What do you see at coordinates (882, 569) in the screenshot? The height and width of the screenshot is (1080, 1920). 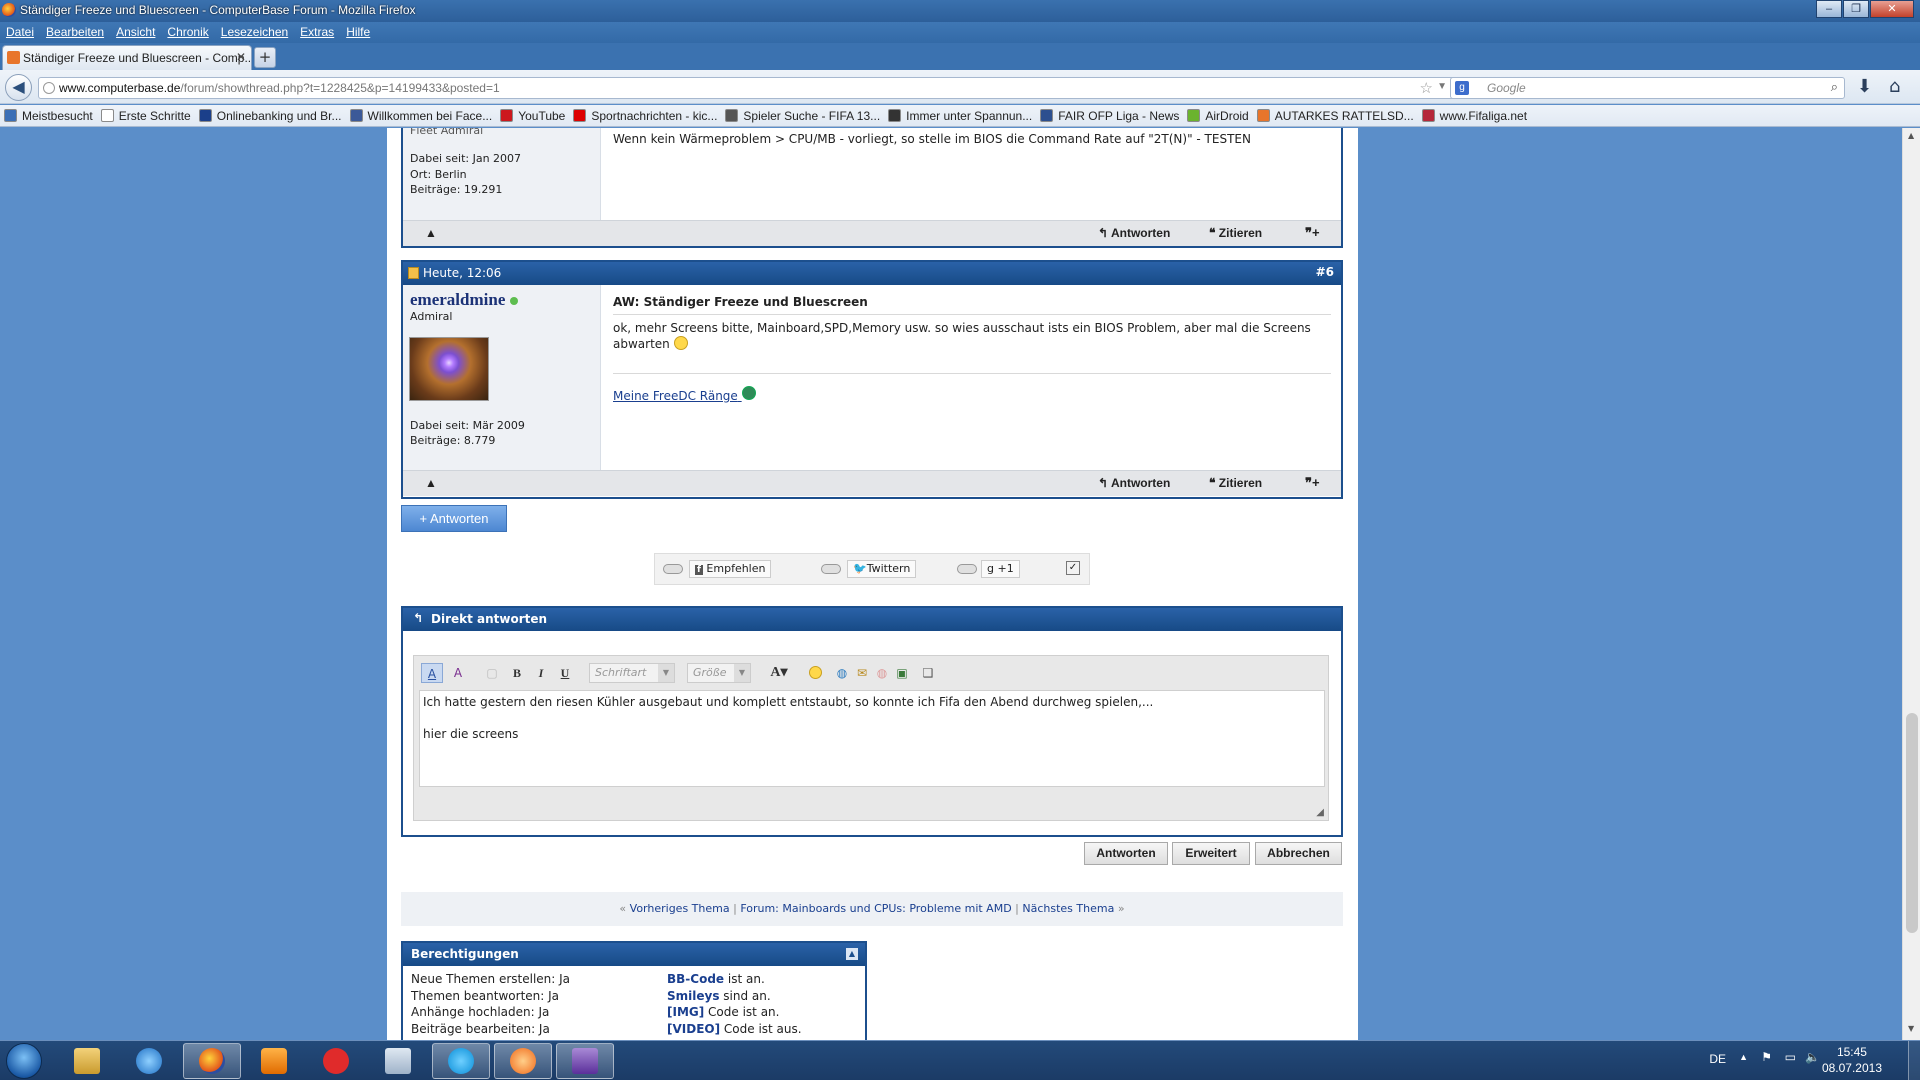 I see `twitter-button: 🐦Twittern` at bounding box center [882, 569].